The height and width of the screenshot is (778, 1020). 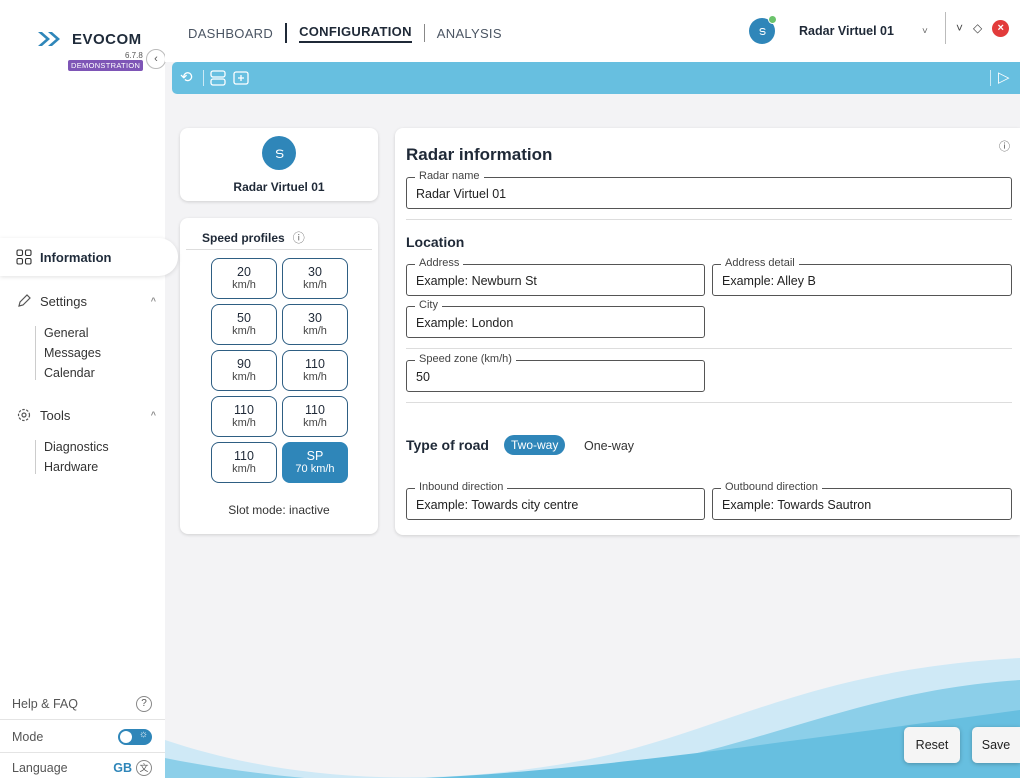 What do you see at coordinates (355, 33) in the screenshot?
I see `tab-configuration: CONFIGURATION` at bounding box center [355, 33].